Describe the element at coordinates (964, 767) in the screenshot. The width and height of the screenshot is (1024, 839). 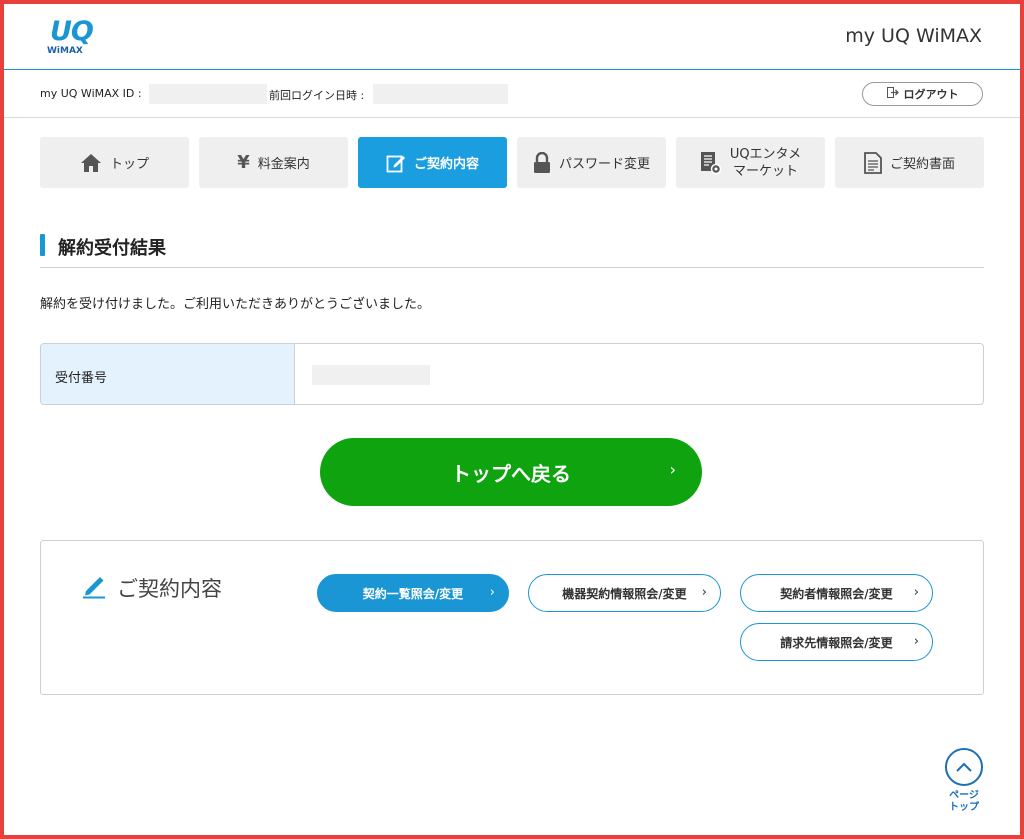
I see `chevron-up-icon` at that location.